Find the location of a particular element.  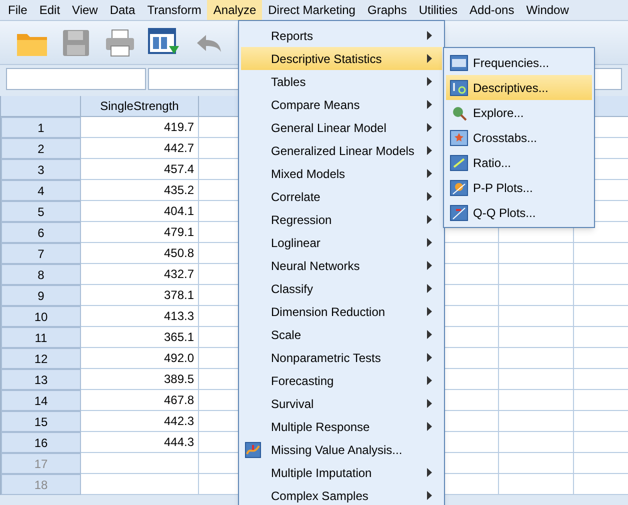

menu-item: Dimension Reduction is located at coordinates (341, 311).